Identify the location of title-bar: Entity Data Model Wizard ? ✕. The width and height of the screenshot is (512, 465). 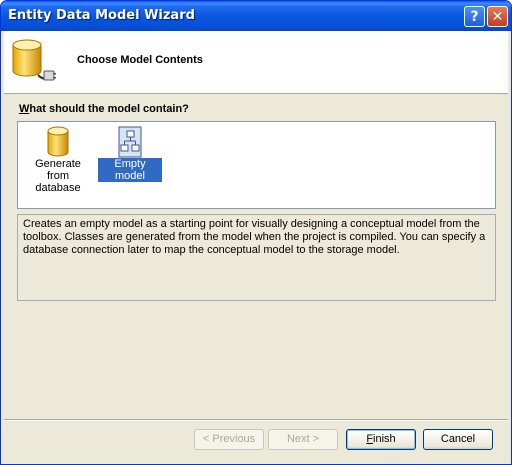
(256, 16).